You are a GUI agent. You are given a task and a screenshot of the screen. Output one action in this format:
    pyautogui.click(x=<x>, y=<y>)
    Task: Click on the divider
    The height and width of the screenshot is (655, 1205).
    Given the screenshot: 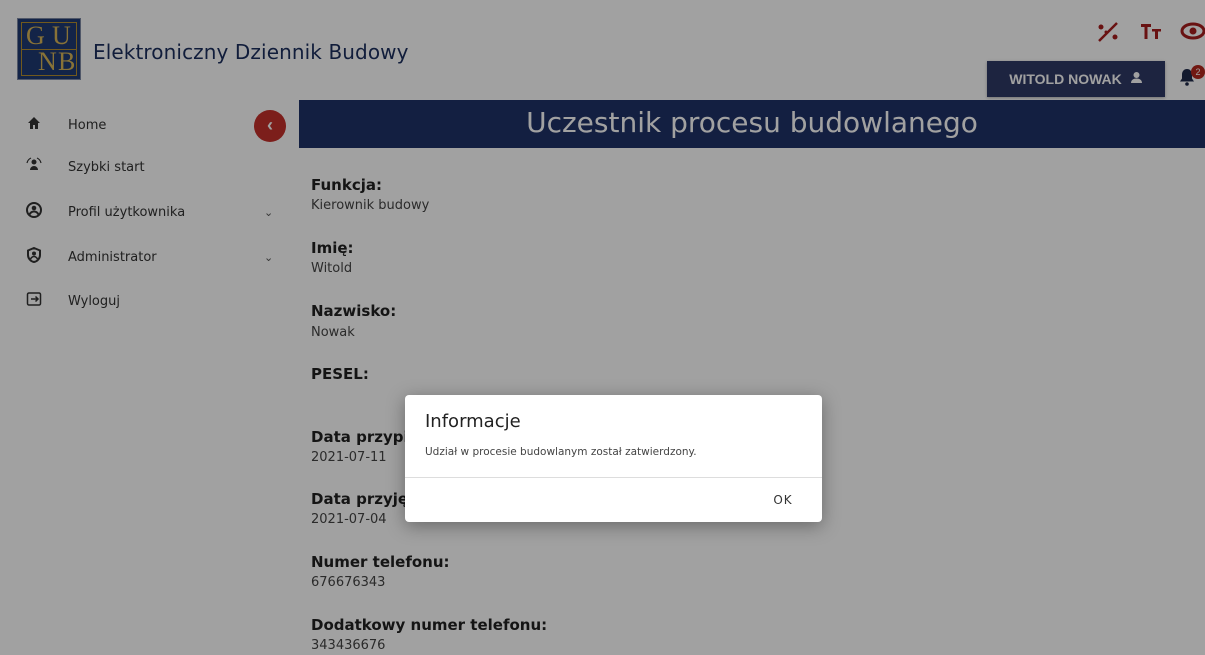 What is the action you would take?
    pyautogui.click(x=613, y=477)
    